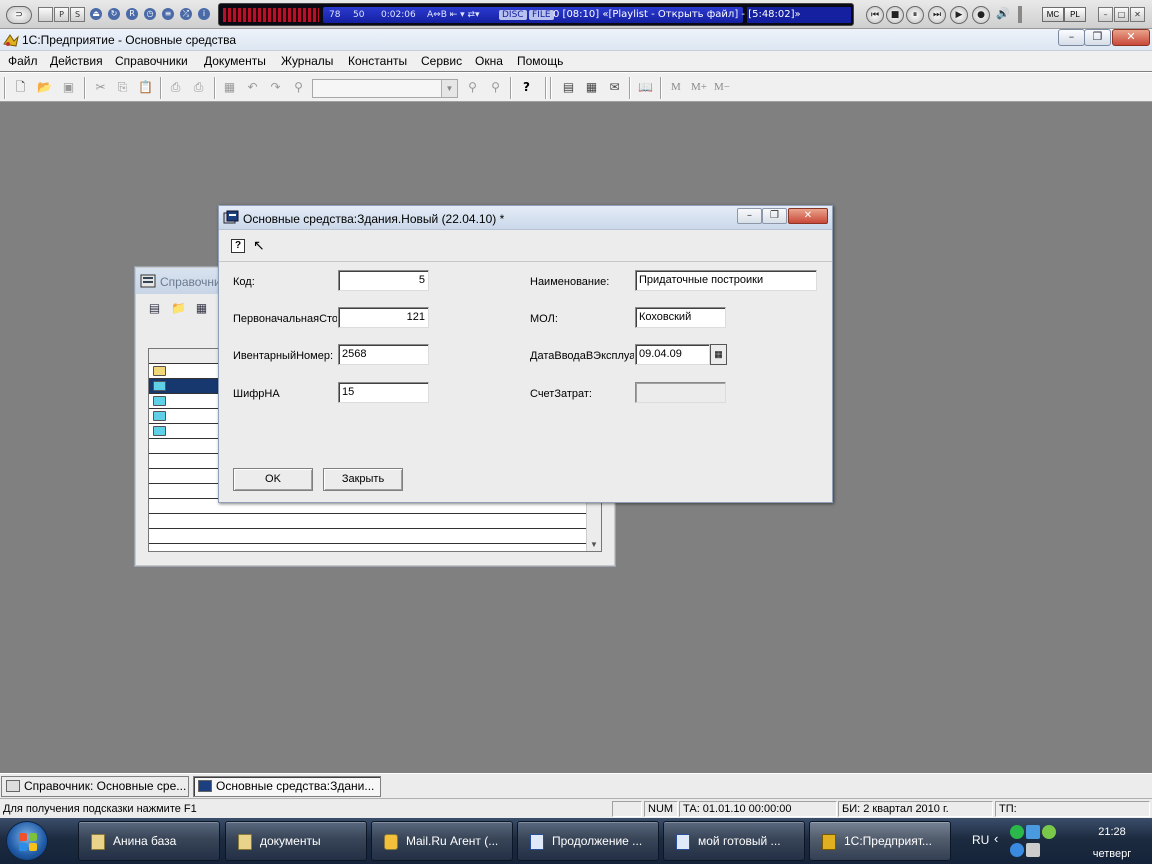 The image size is (1152, 864). Describe the element at coordinates (680, 392) in the screenshot. I see `cost-account-field` at that location.